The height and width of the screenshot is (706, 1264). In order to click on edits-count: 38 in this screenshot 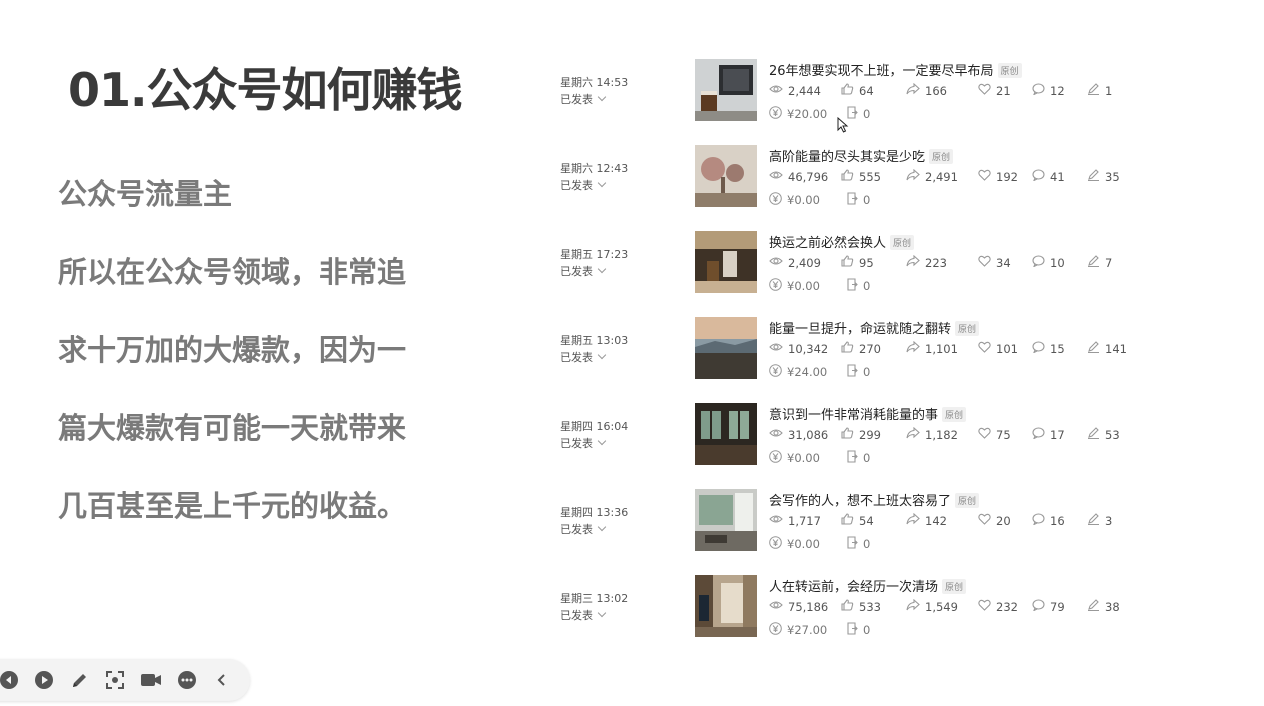, I will do `click(1112, 606)`.